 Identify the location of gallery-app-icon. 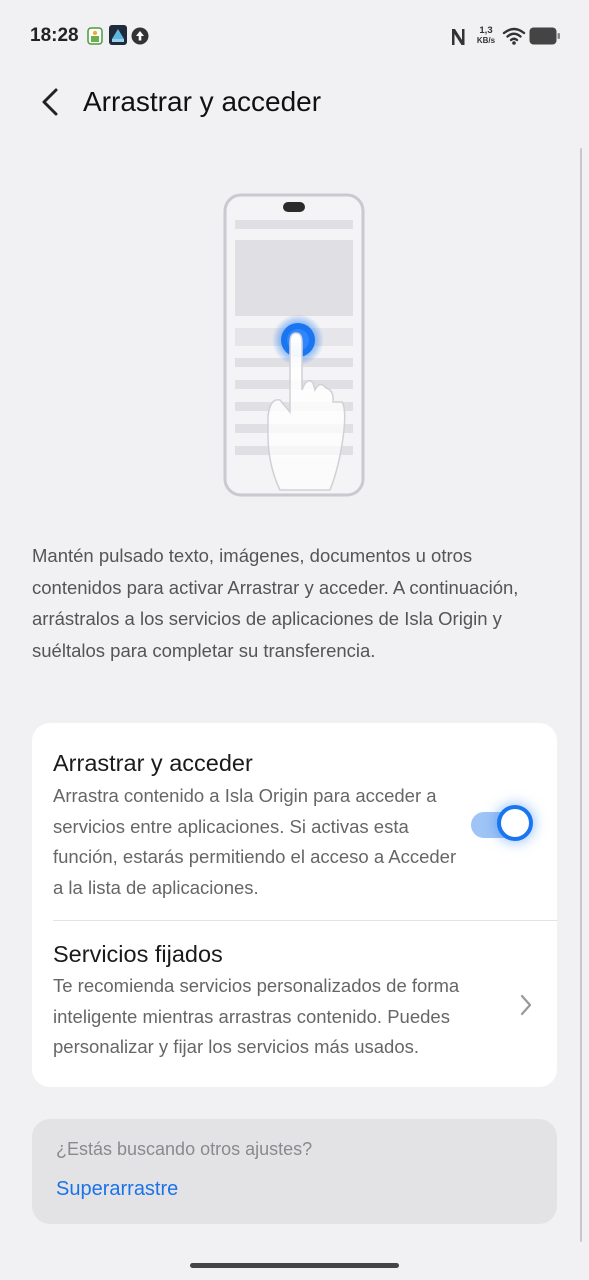
(95, 36).